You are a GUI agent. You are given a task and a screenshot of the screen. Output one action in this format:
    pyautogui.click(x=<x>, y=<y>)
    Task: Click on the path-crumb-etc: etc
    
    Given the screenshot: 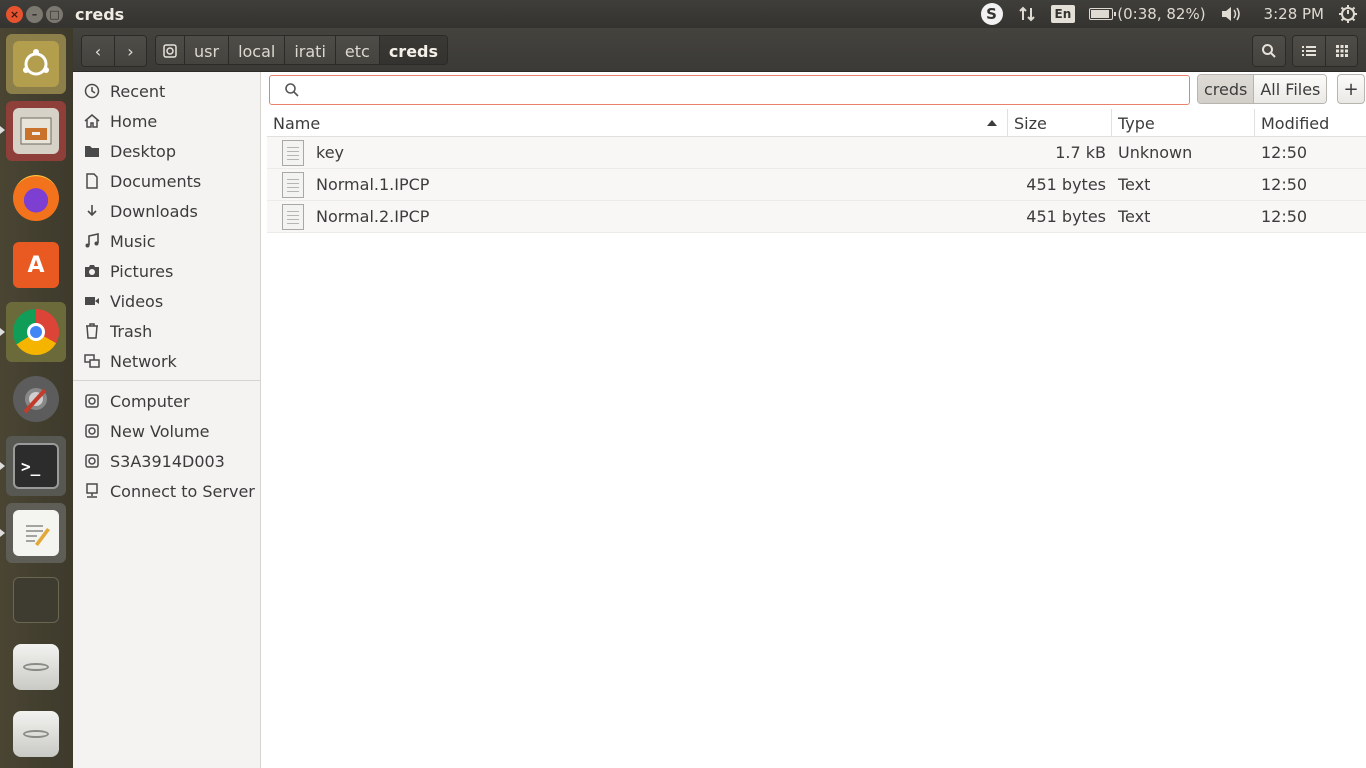 What is the action you would take?
    pyautogui.click(x=356, y=50)
    